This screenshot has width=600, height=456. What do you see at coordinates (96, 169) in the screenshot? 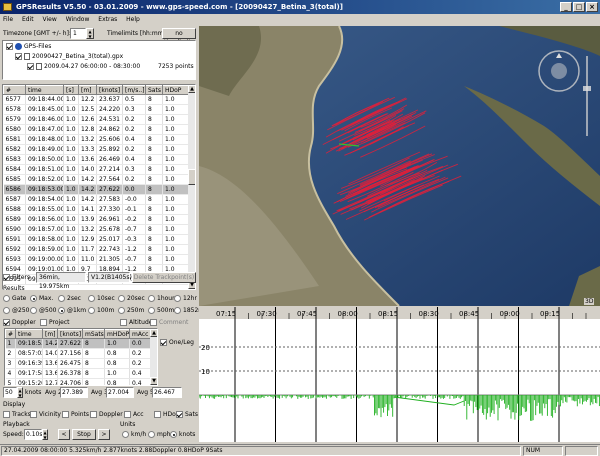
I see `table-row: 658409:18:51.0001.014.027.2140.381.0` at bounding box center [96, 169].